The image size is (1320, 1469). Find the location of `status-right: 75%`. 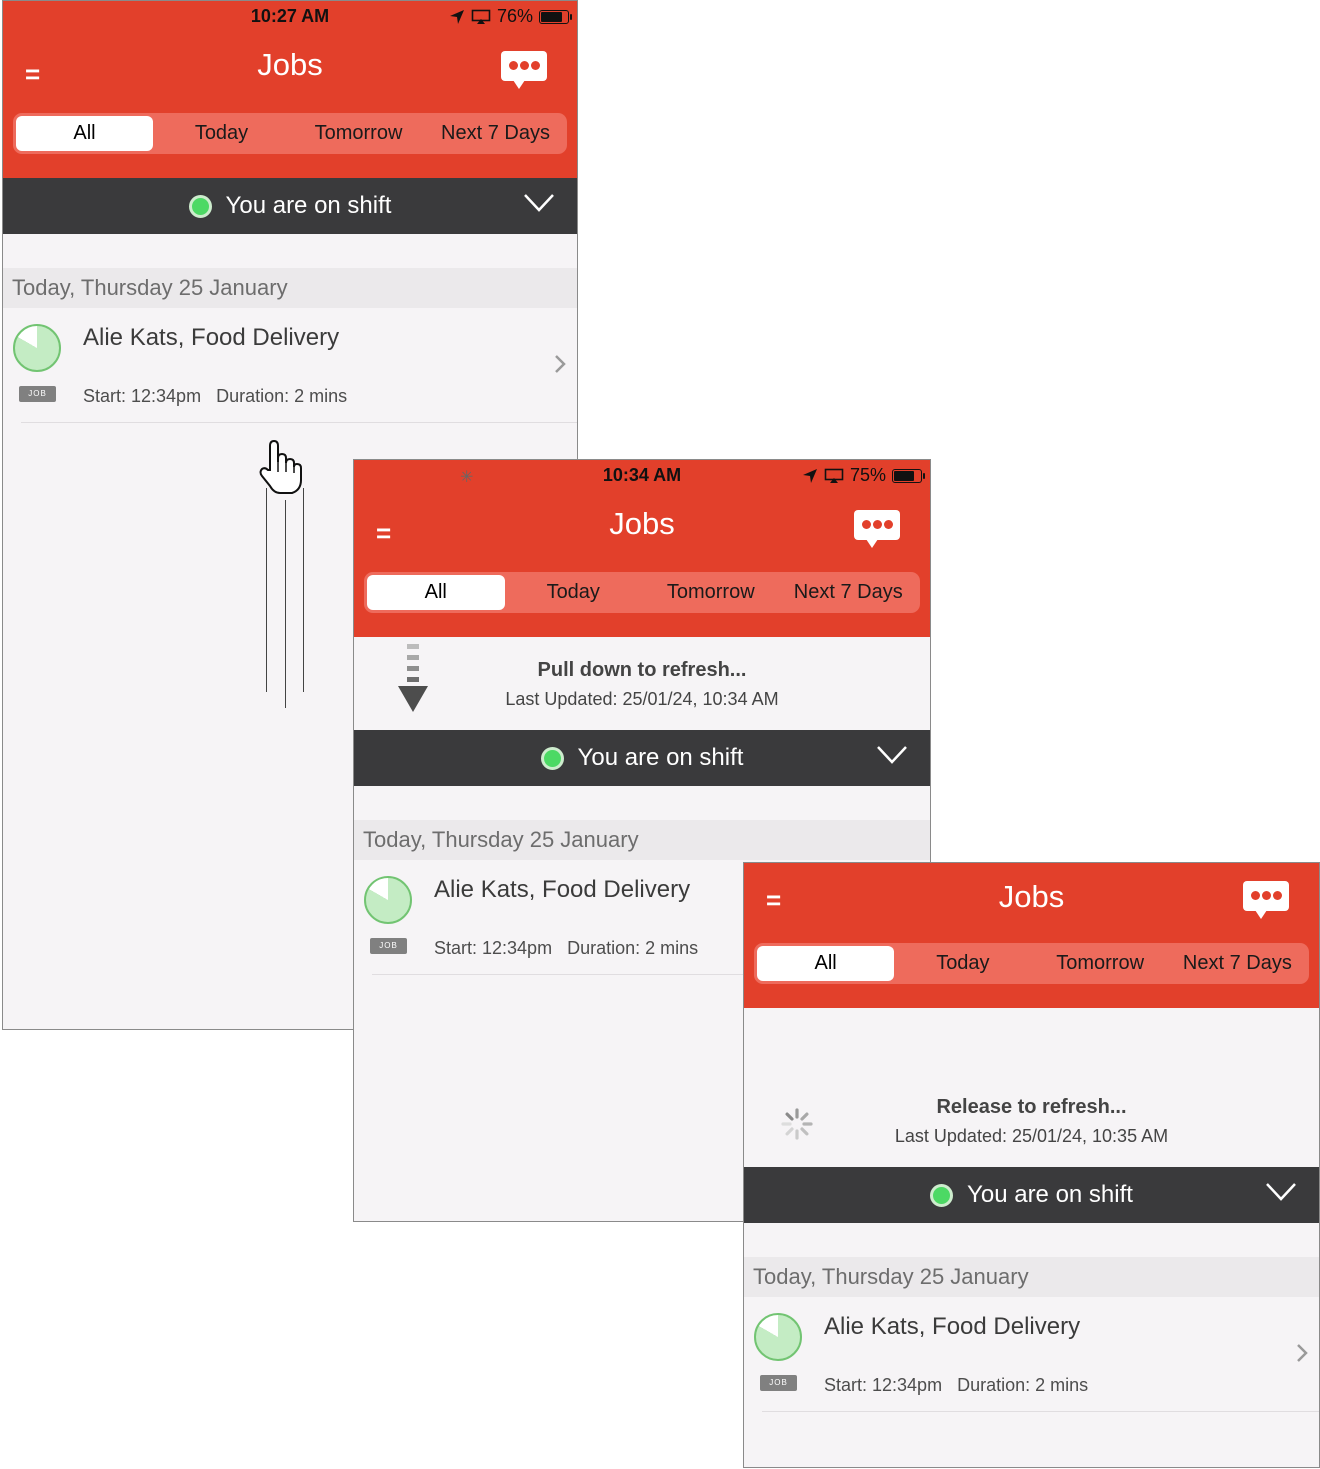

status-right: 75% is located at coordinates (863, 475).